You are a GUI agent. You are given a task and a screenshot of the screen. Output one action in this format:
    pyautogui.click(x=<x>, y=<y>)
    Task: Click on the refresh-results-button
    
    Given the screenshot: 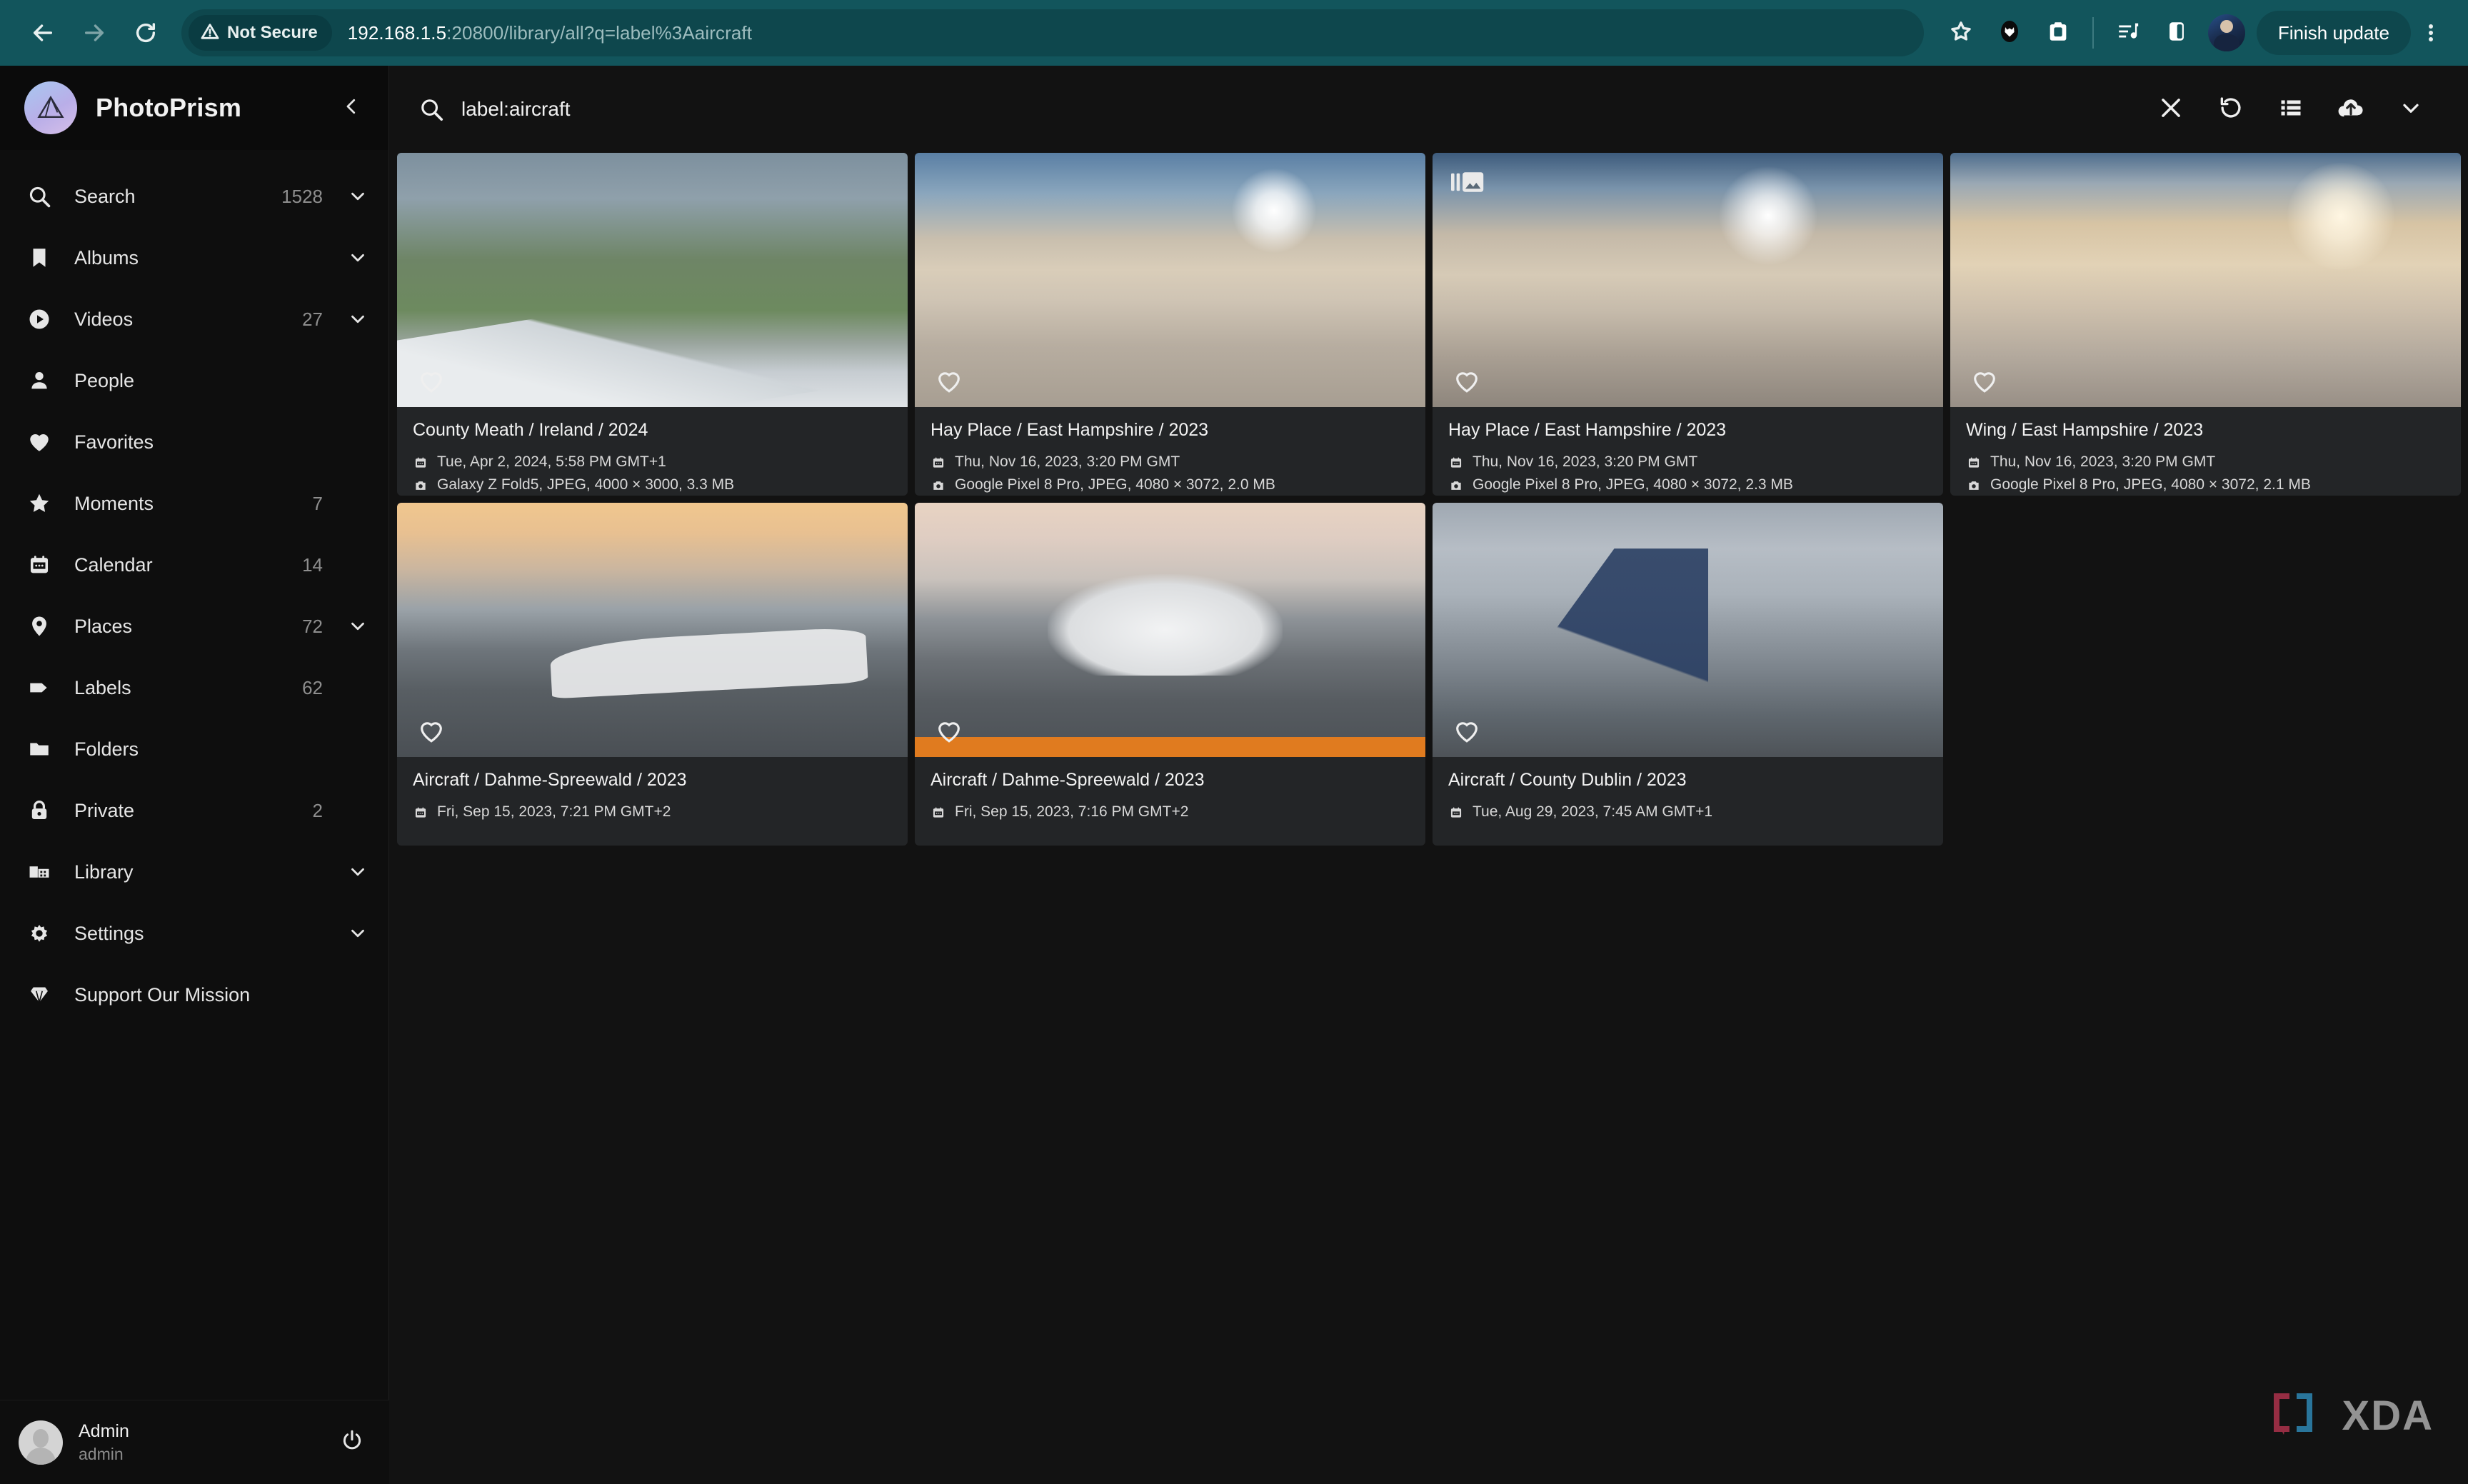 What is the action you would take?
    pyautogui.click(x=2231, y=109)
    